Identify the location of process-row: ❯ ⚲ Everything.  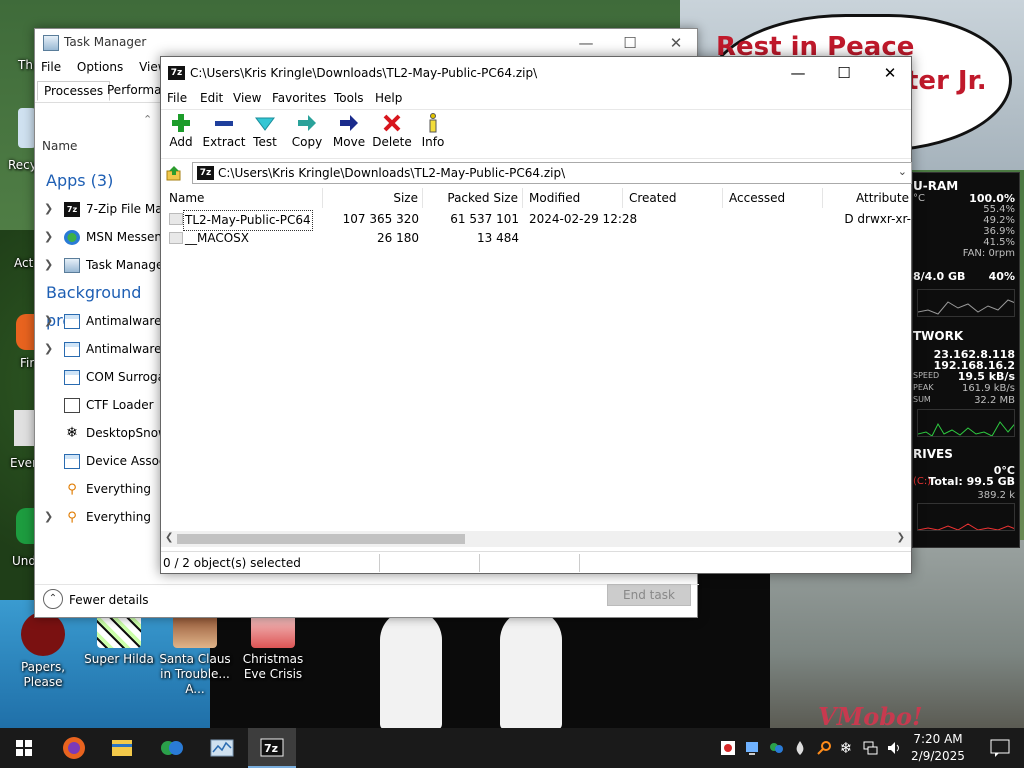
(100, 517).